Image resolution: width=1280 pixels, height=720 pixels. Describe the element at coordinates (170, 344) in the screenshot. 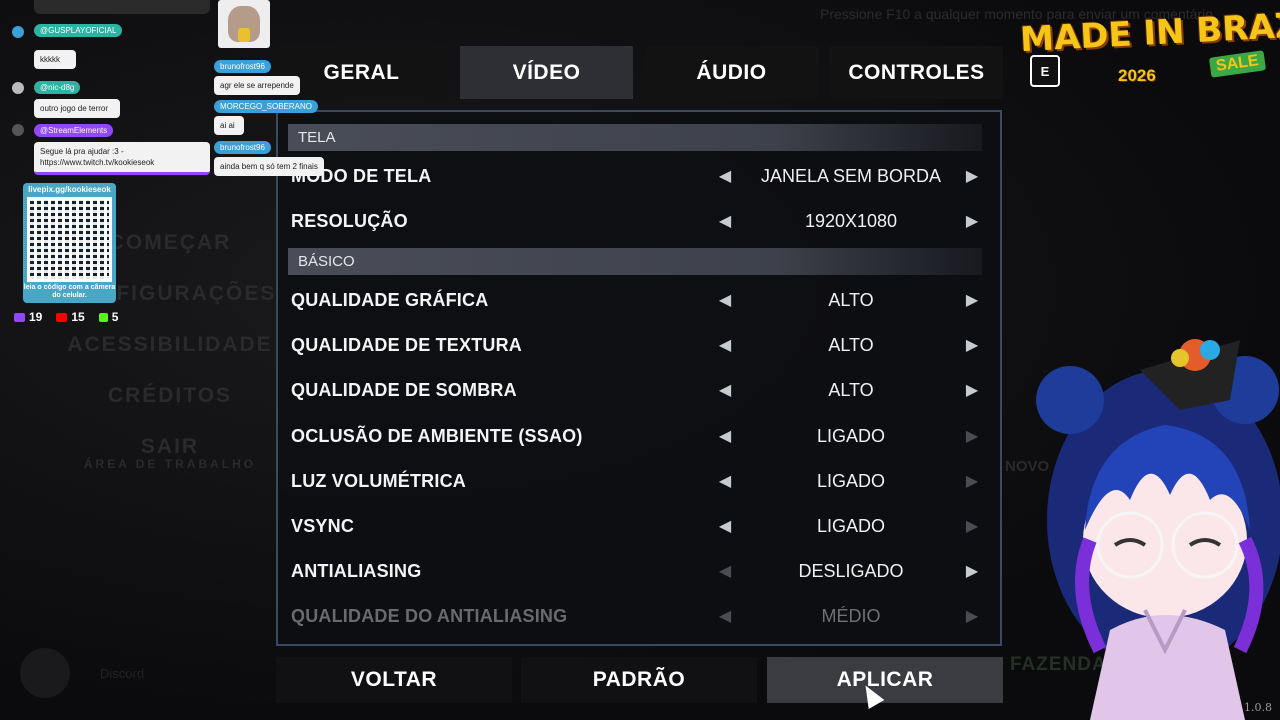

I see `bg-menu-item: ACESSIBILIDADE` at that location.